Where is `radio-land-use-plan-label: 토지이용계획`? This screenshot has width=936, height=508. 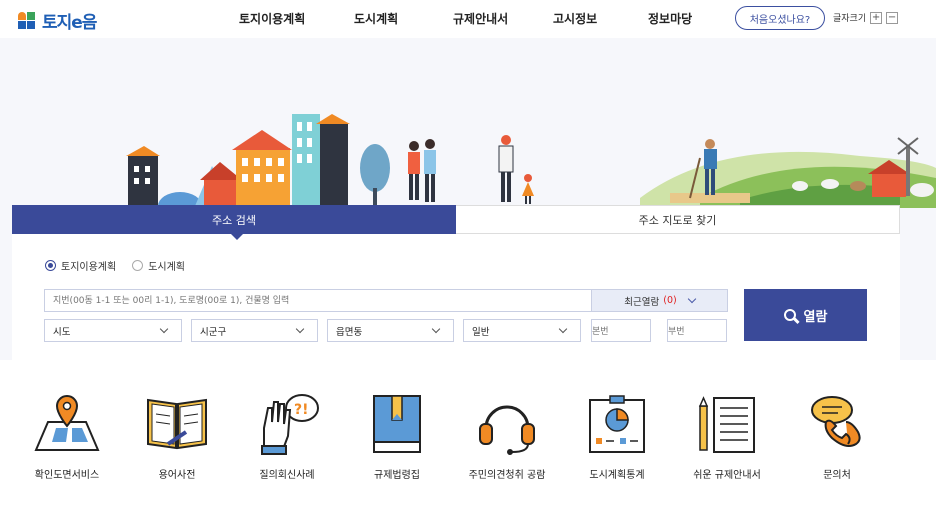
radio-land-use-plan-label: 토지이용계획 is located at coordinates (89, 267).